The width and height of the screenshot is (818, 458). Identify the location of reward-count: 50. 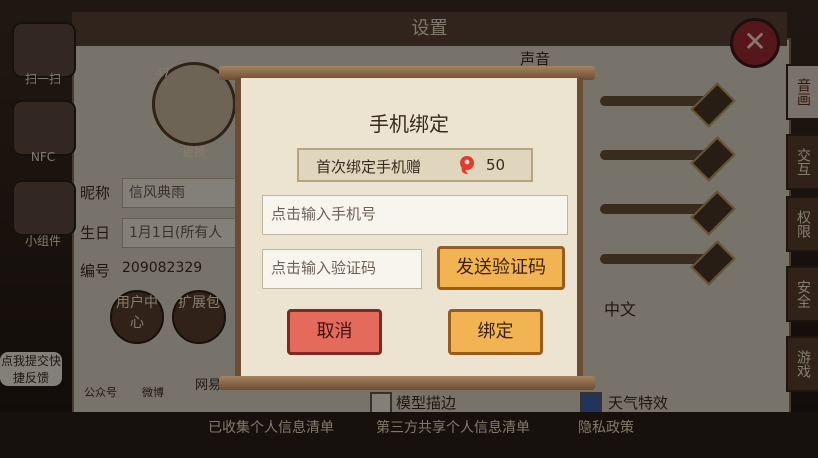
(496, 165).